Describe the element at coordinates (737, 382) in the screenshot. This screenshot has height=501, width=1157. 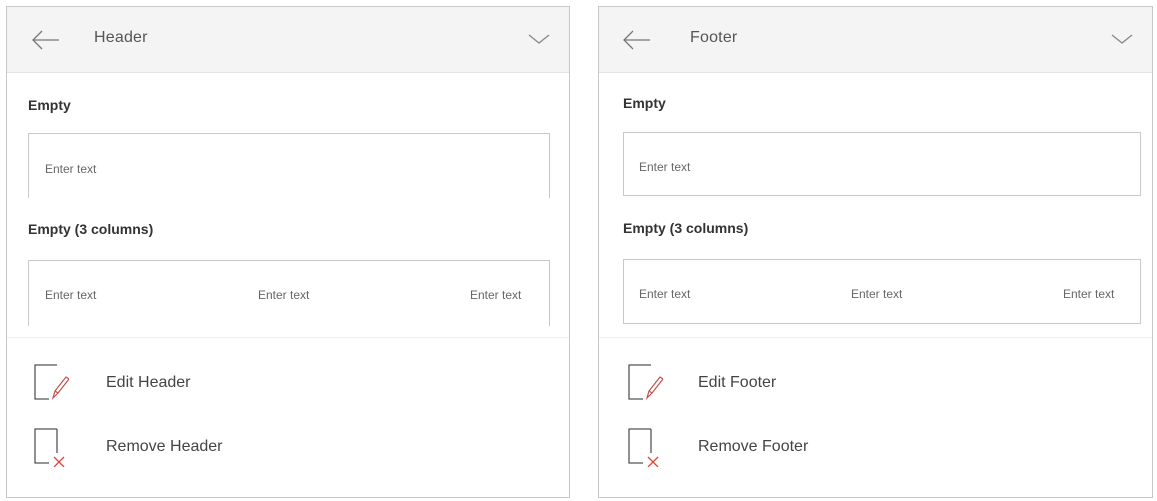
I see `edit-footer-label: Edit Footer` at that location.